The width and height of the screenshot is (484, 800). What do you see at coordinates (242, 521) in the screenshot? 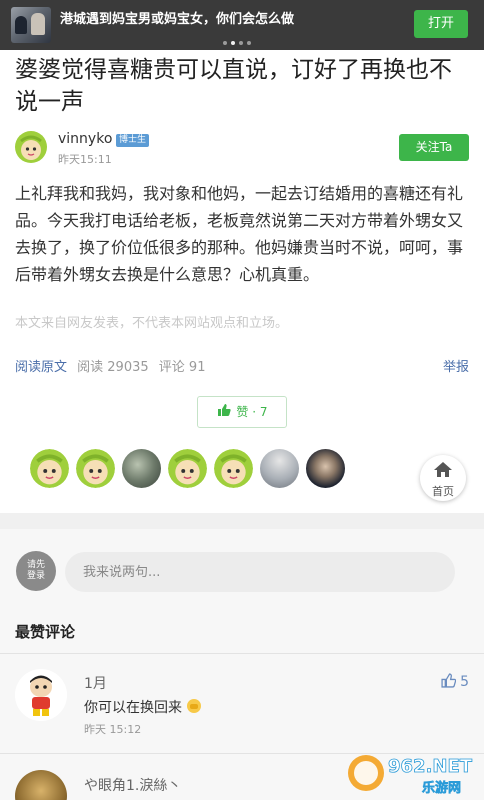
I see `section-gap` at bounding box center [242, 521].